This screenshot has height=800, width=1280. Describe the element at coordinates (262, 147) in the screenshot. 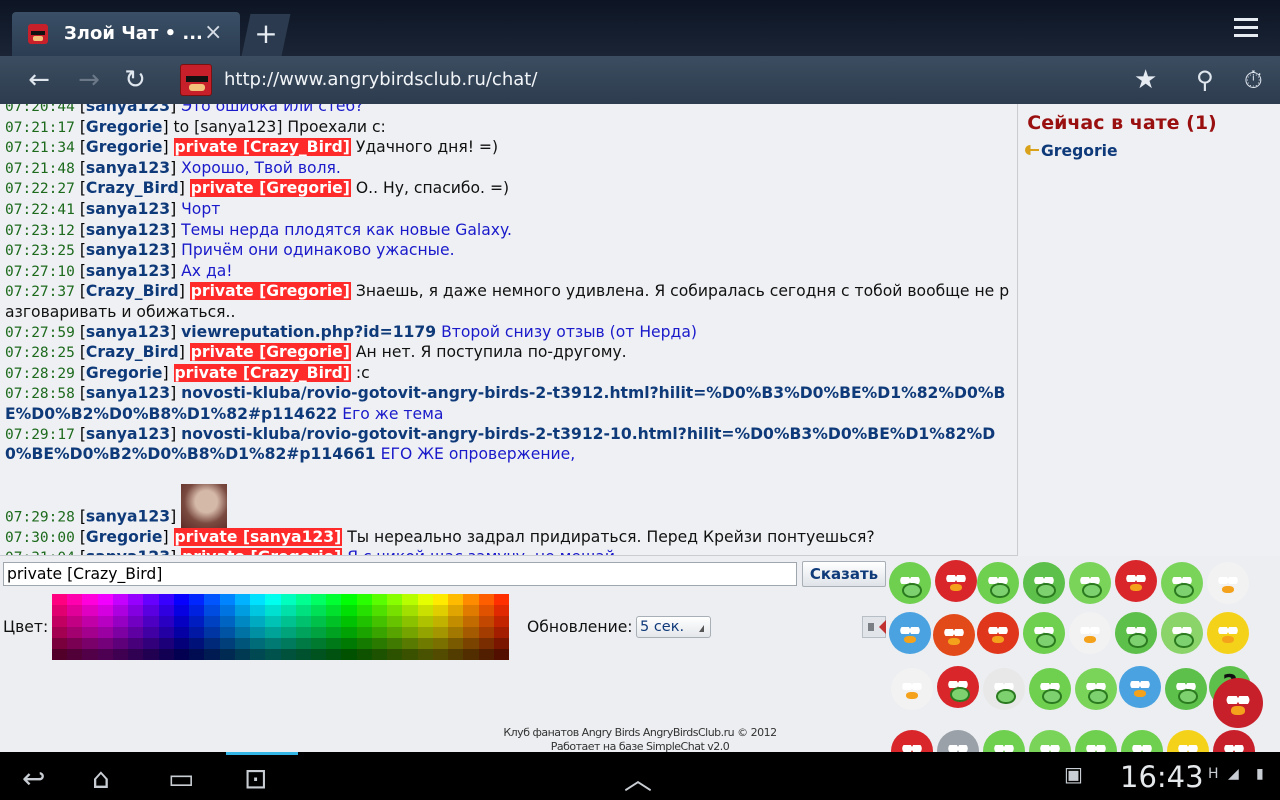

I see `private-badge: private [Crazy_Bird]` at that location.